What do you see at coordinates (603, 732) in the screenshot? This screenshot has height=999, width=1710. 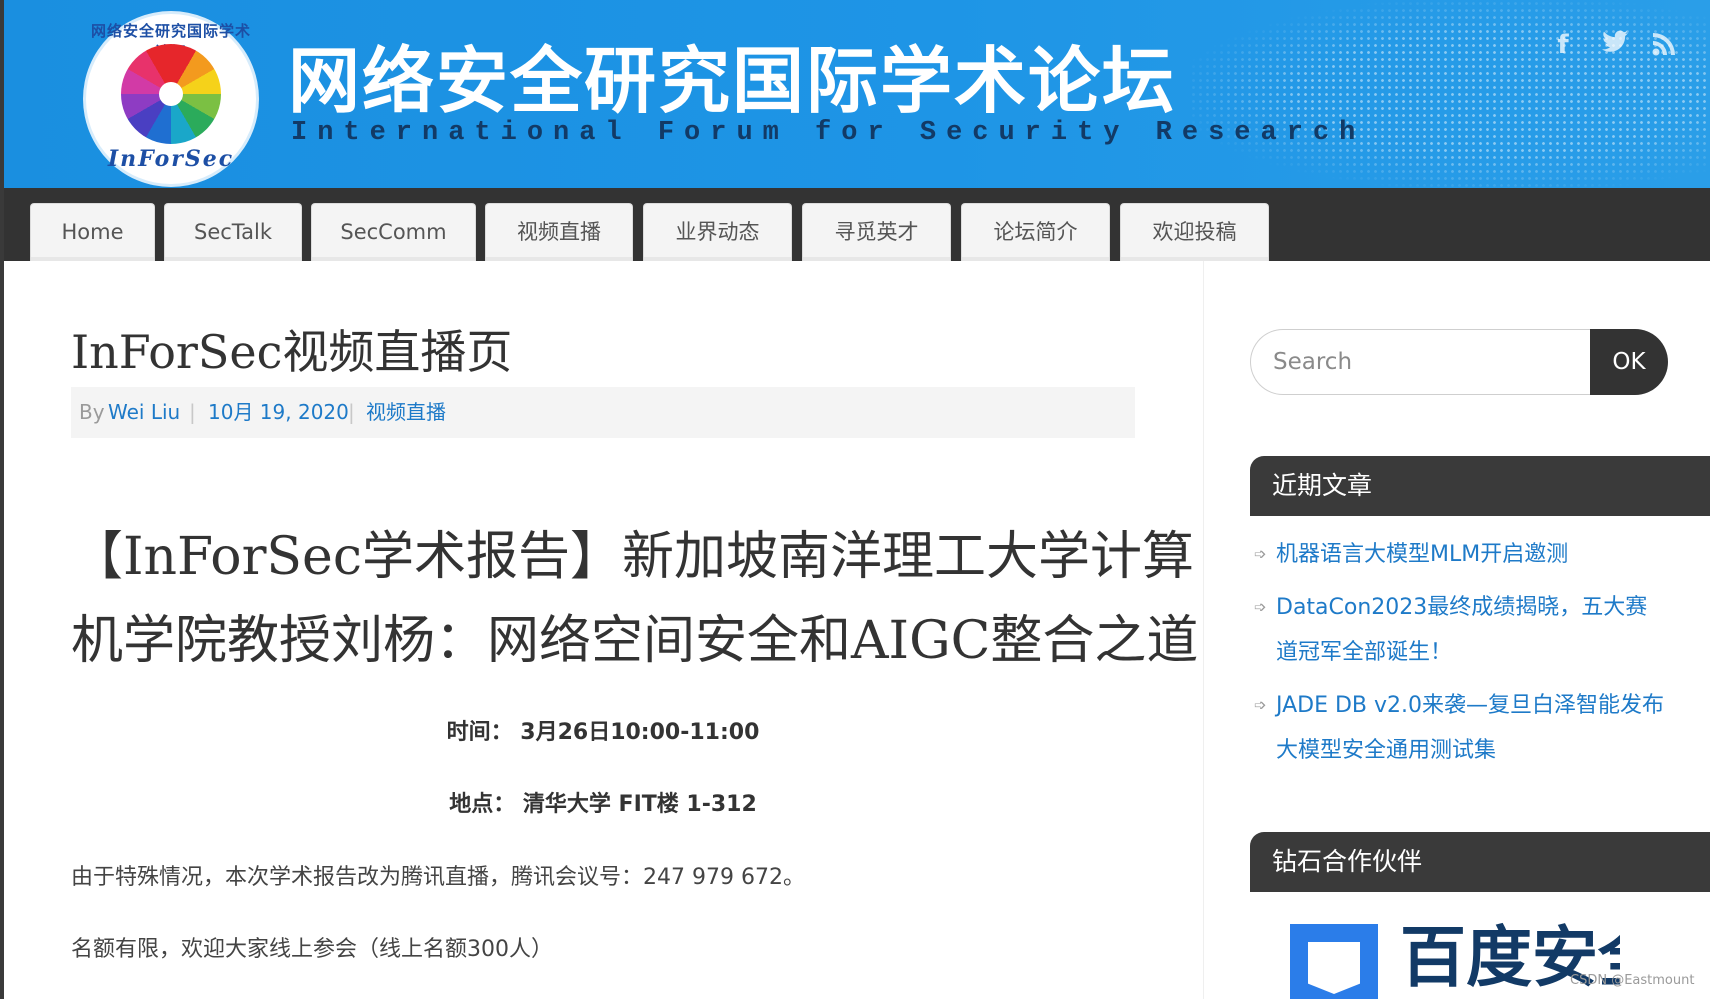 I see `event-time: 时间： 3月26日10:00-11:00` at bounding box center [603, 732].